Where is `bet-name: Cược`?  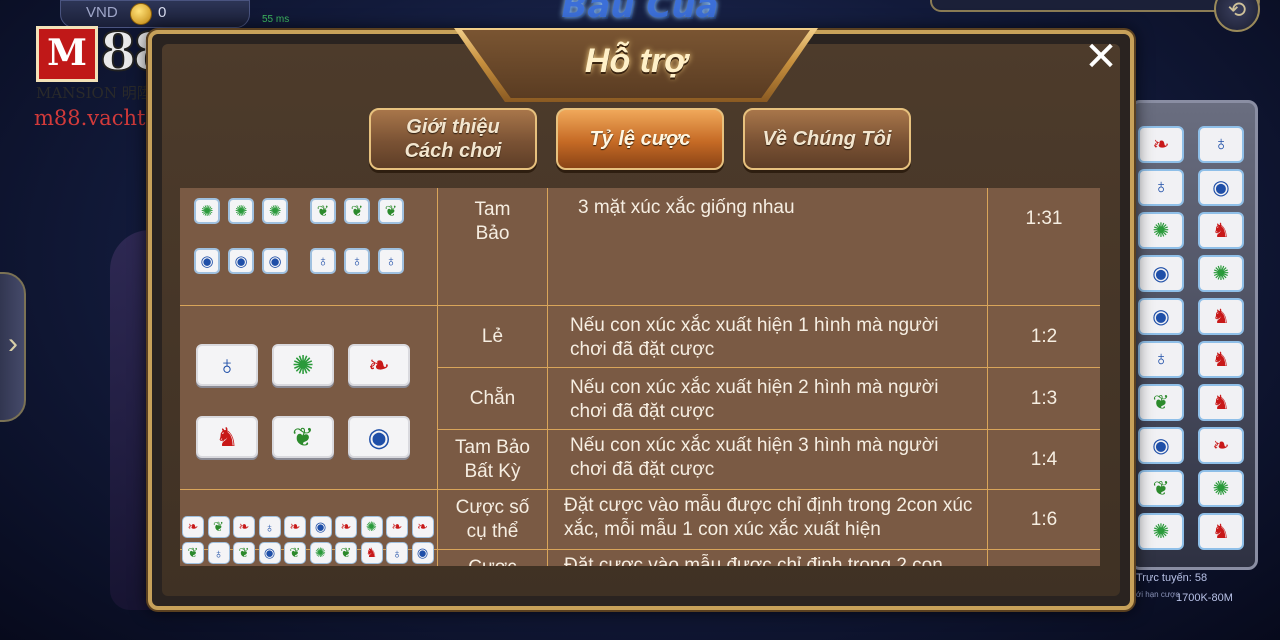 bet-name: Cược is located at coordinates (493, 558).